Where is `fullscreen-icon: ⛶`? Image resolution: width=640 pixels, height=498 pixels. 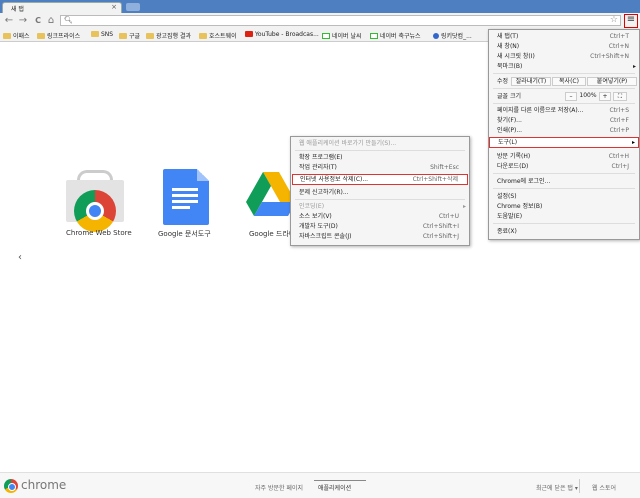 fullscreen-icon: ⛶ is located at coordinates (620, 96).